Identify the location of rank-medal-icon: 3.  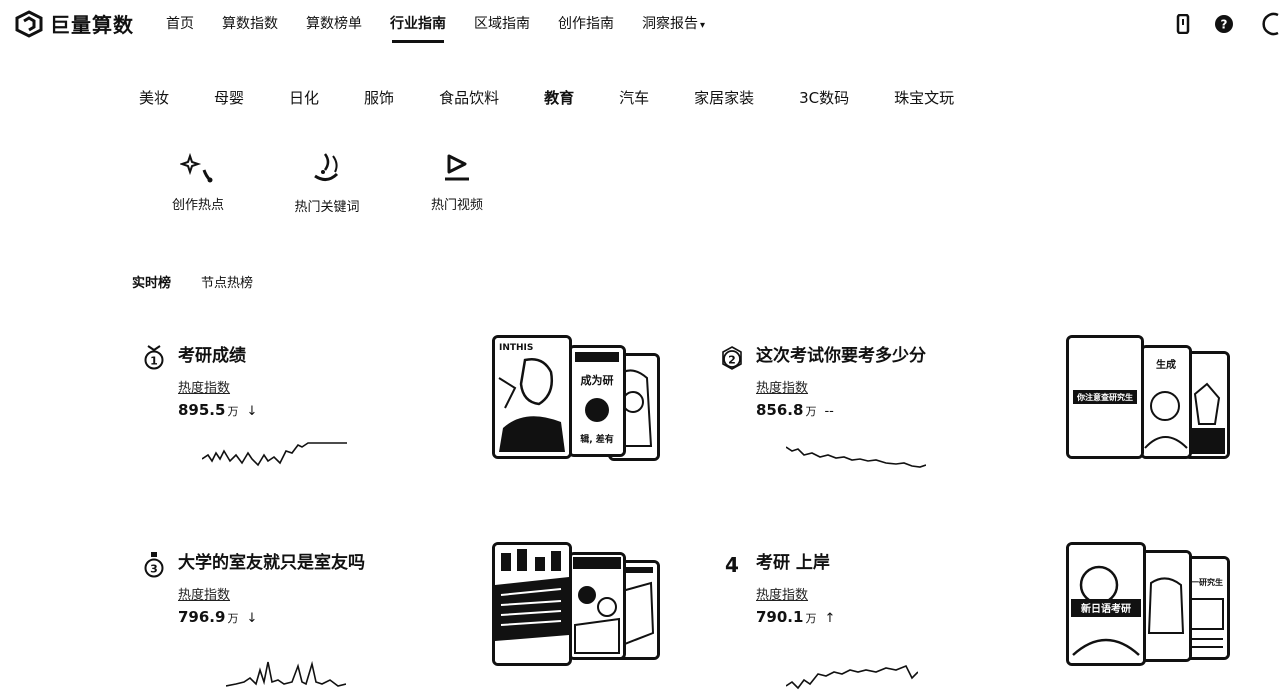
(154, 565).